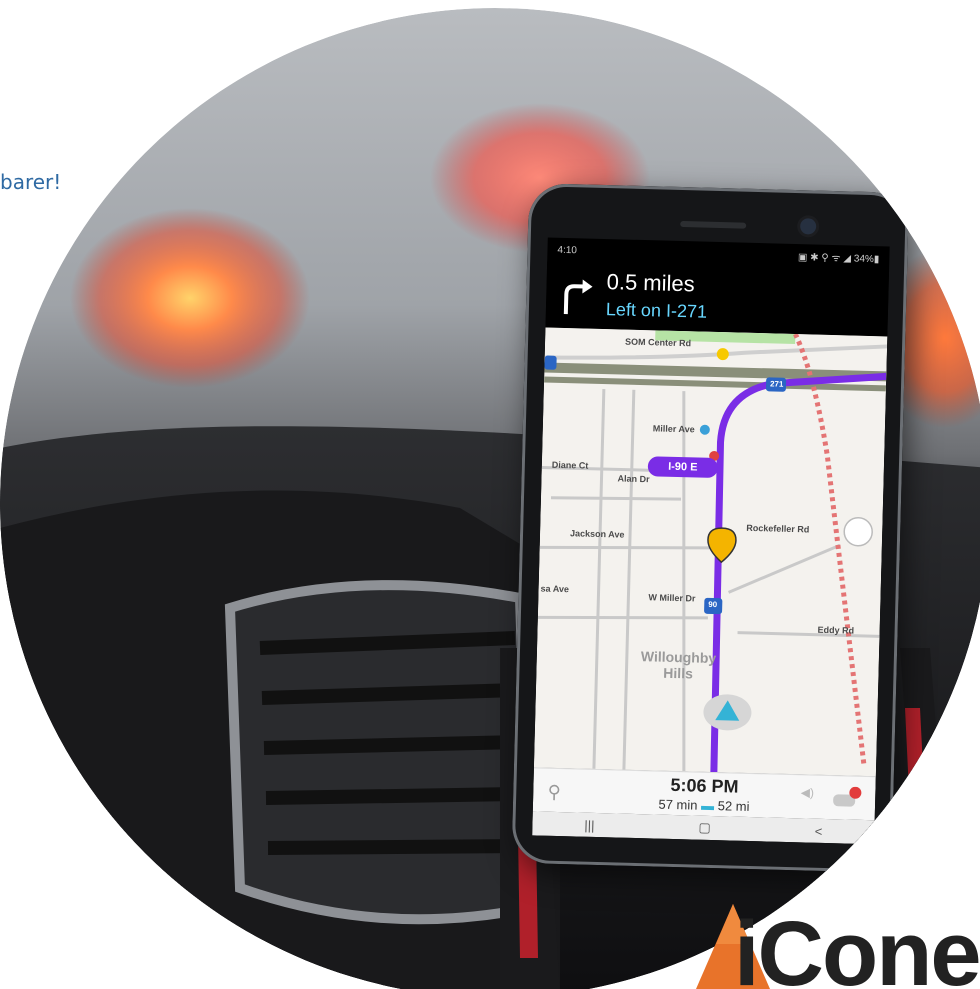  I want to click on eta-duration: 57 min, so click(678, 804).